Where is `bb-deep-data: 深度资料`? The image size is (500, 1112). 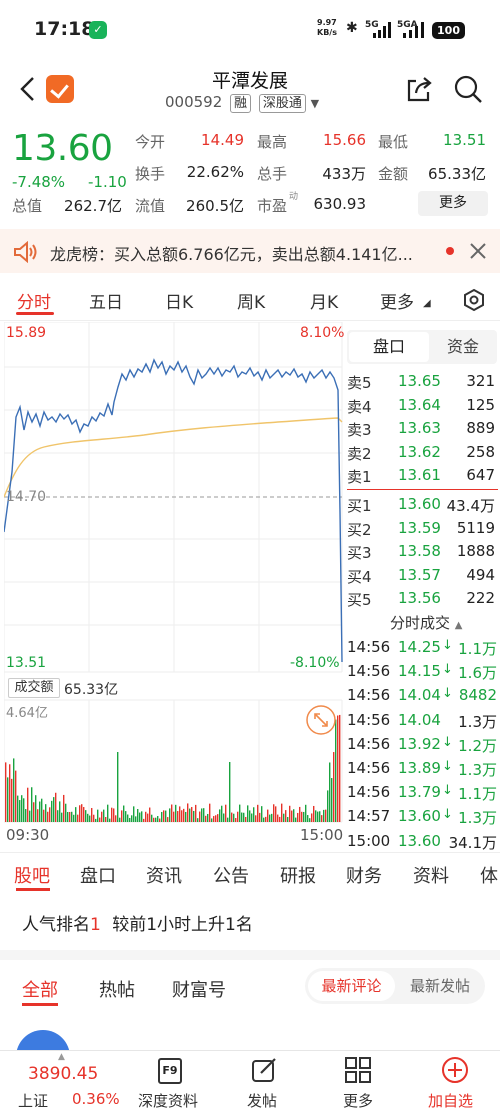
bb-deep-data: 深度资料 is located at coordinates (168, 1100).